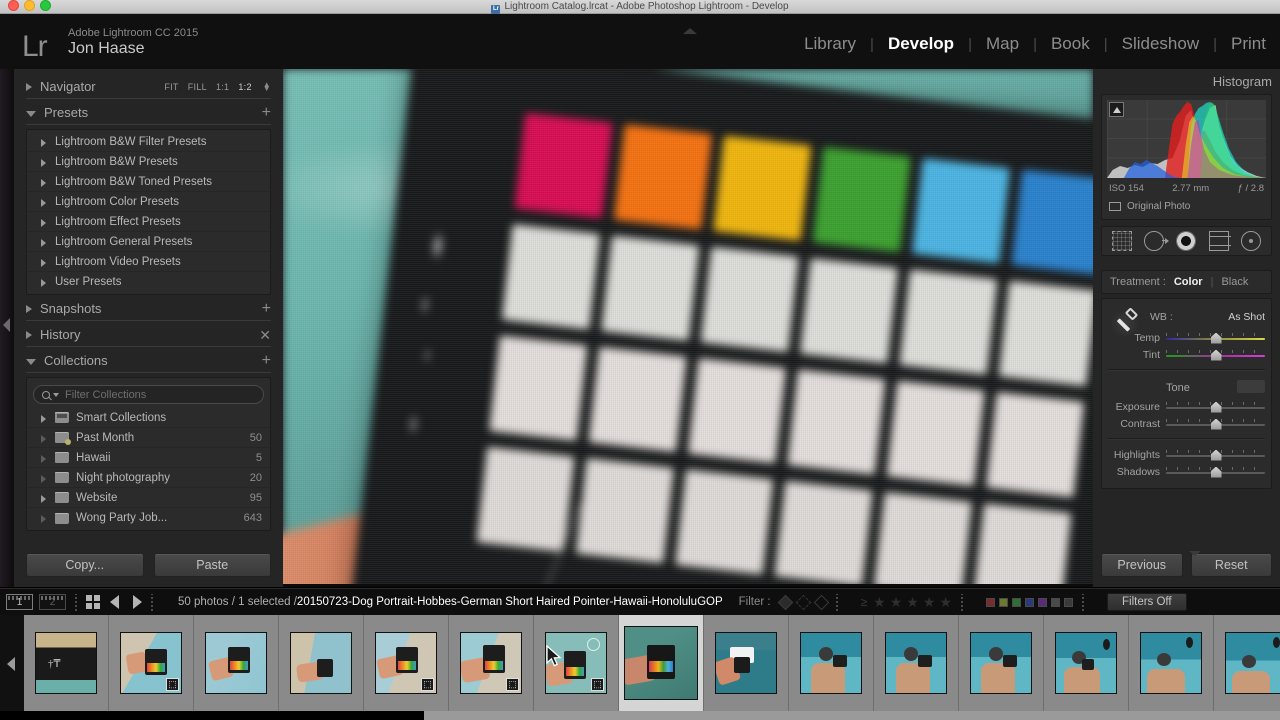 The height and width of the screenshot is (720, 1280). Describe the element at coordinates (1215, 407) in the screenshot. I see `slider-track-exposure` at that location.